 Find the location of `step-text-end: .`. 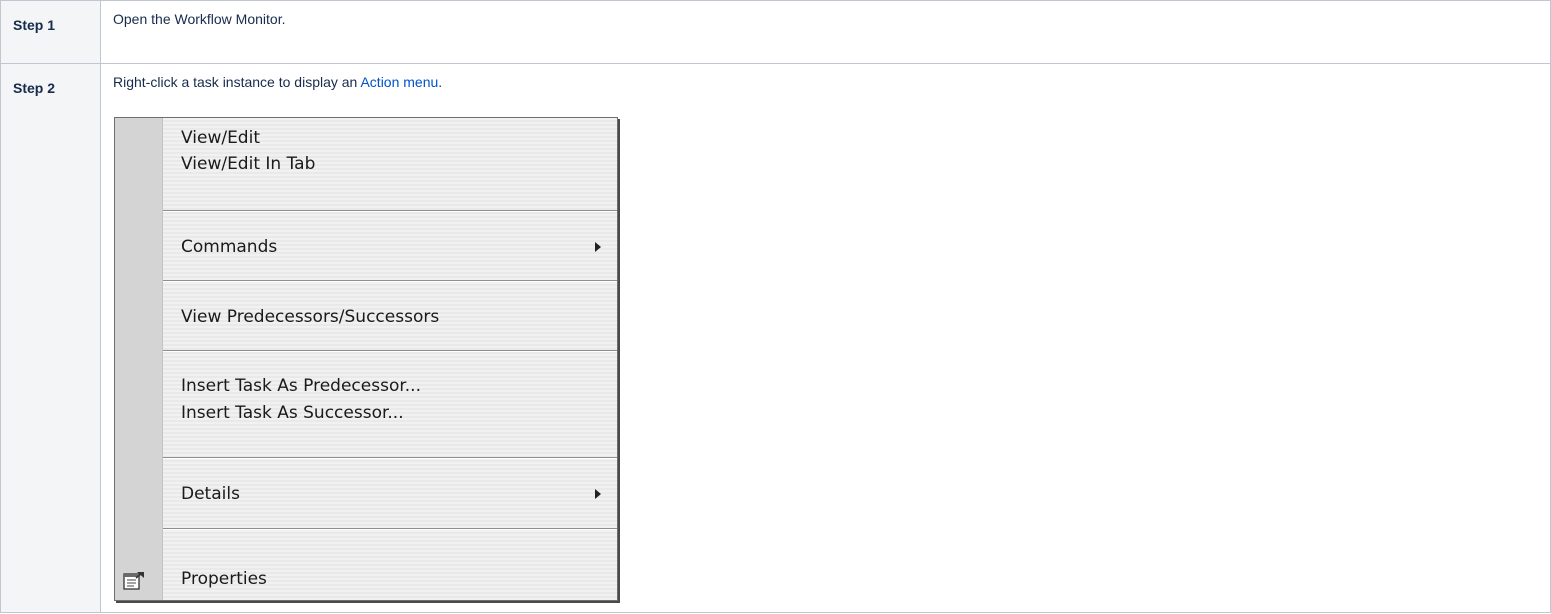

step-text-end: . is located at coordinates (440, 82).